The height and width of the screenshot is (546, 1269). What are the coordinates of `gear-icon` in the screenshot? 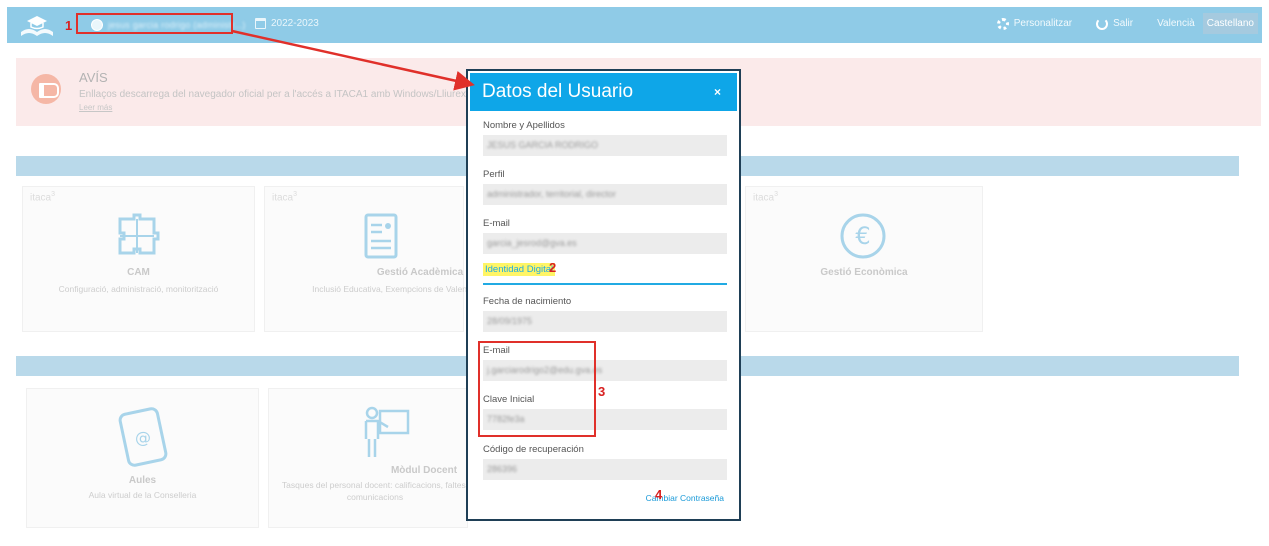 It's located at (1002, 23).